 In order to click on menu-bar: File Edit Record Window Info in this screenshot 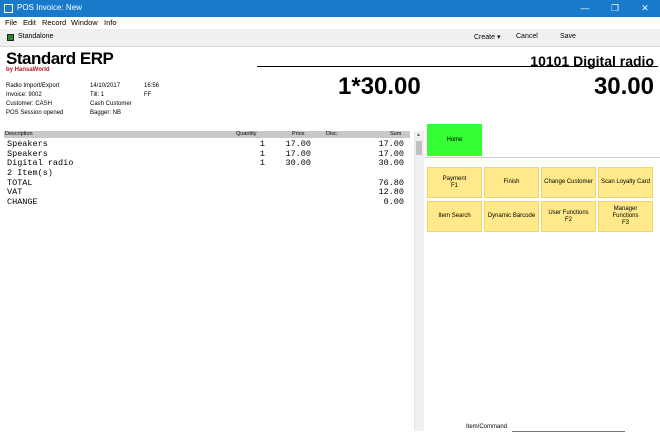, I will do `click(330, 23)`.